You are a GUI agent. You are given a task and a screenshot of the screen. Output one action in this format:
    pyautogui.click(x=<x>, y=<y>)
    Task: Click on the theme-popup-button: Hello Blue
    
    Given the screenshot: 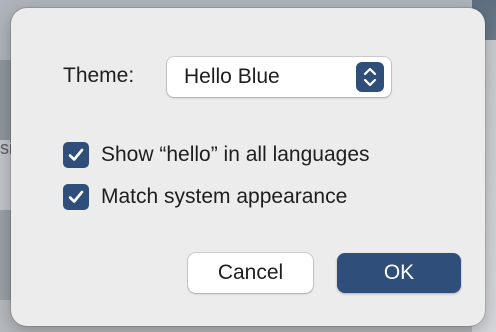 What is the action you would take?
    pyautogui.click(x=279, y=77)
    